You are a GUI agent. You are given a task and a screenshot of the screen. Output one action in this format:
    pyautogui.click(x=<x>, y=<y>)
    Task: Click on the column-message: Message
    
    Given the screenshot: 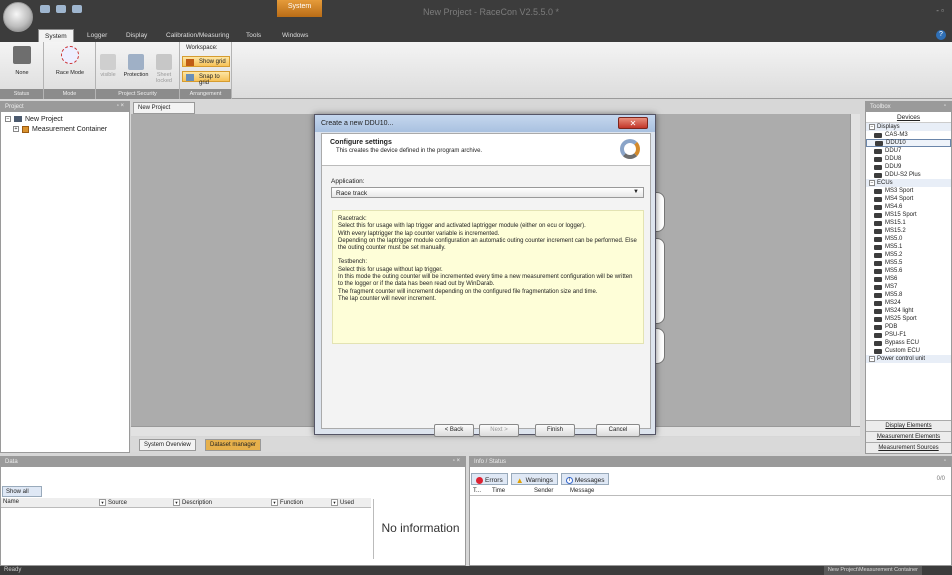 What is the action you would take?
    pyautogui.click(x=582, y=491)
    